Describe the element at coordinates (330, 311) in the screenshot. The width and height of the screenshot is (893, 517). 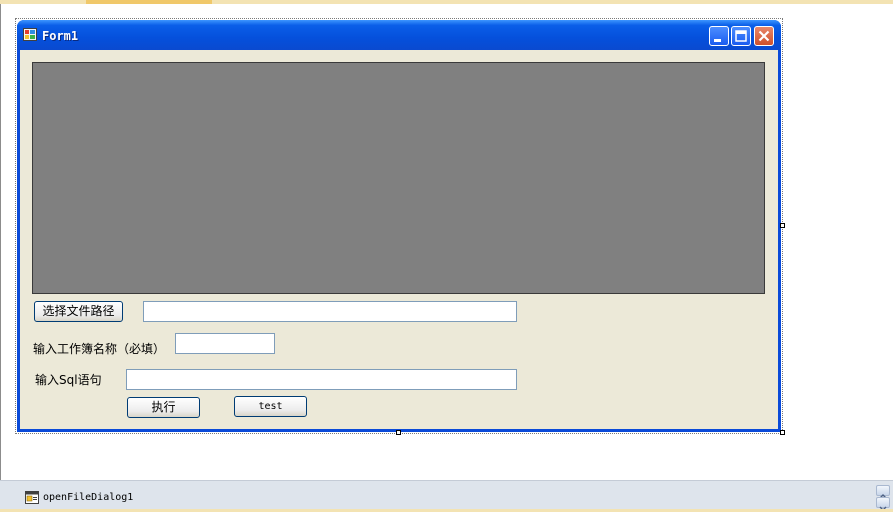
I see `file-path-input` at that location.